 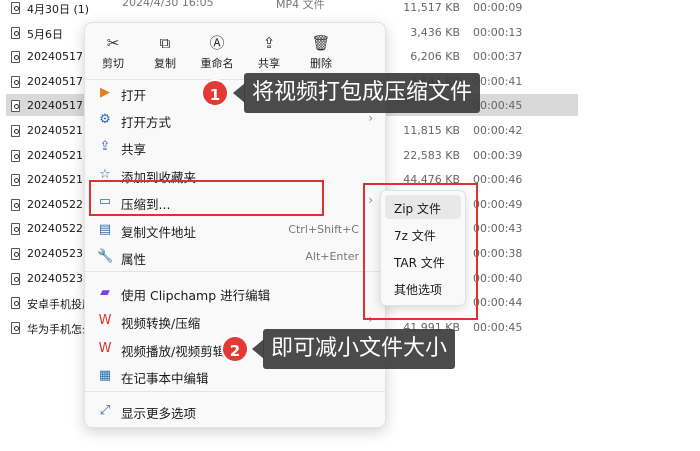 What do you see at coordinates (235, 147) in the screenshot?
I see `menu-item-2: ⇪ 共享` at bounding box center [235, 147].